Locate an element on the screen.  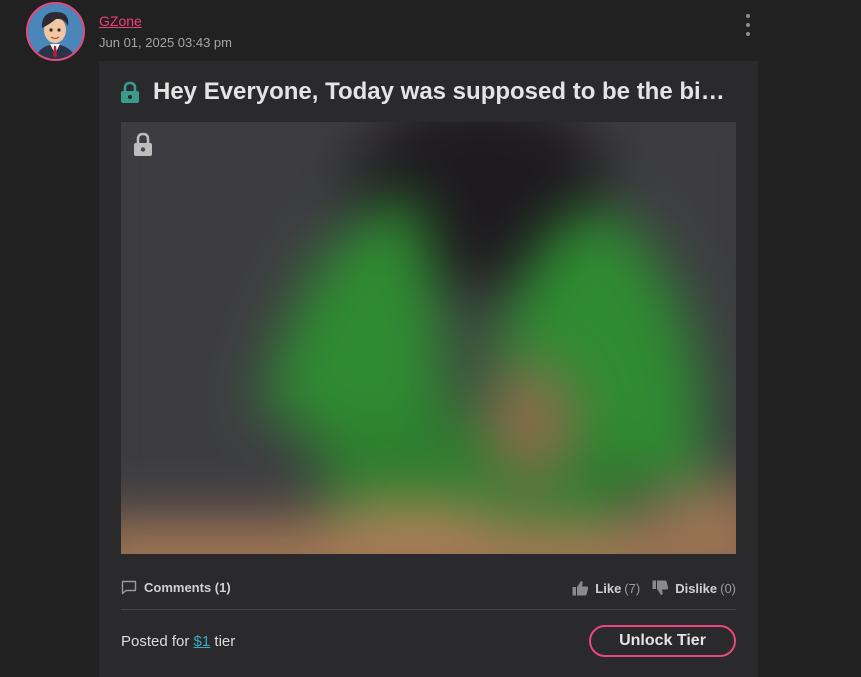
reactions-bar: Like (7) Dislike (0) is located at coordinates (654, 588).